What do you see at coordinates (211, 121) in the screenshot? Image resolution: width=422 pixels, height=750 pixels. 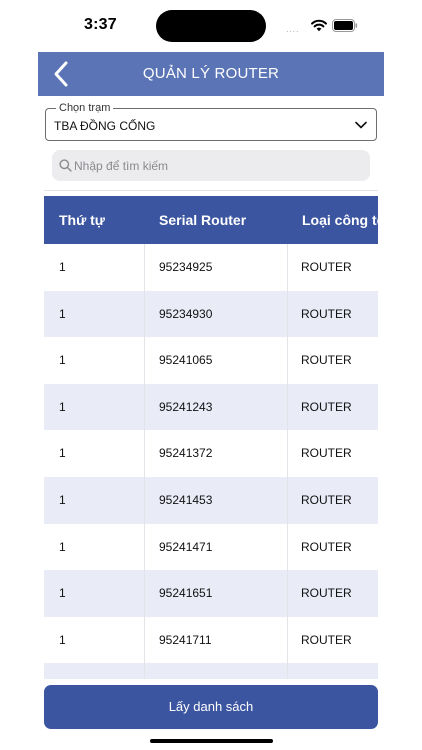 I see `station-select: Chọn trạm TBA ĐỒNG CỐNG` at bounding box center [211, 121].